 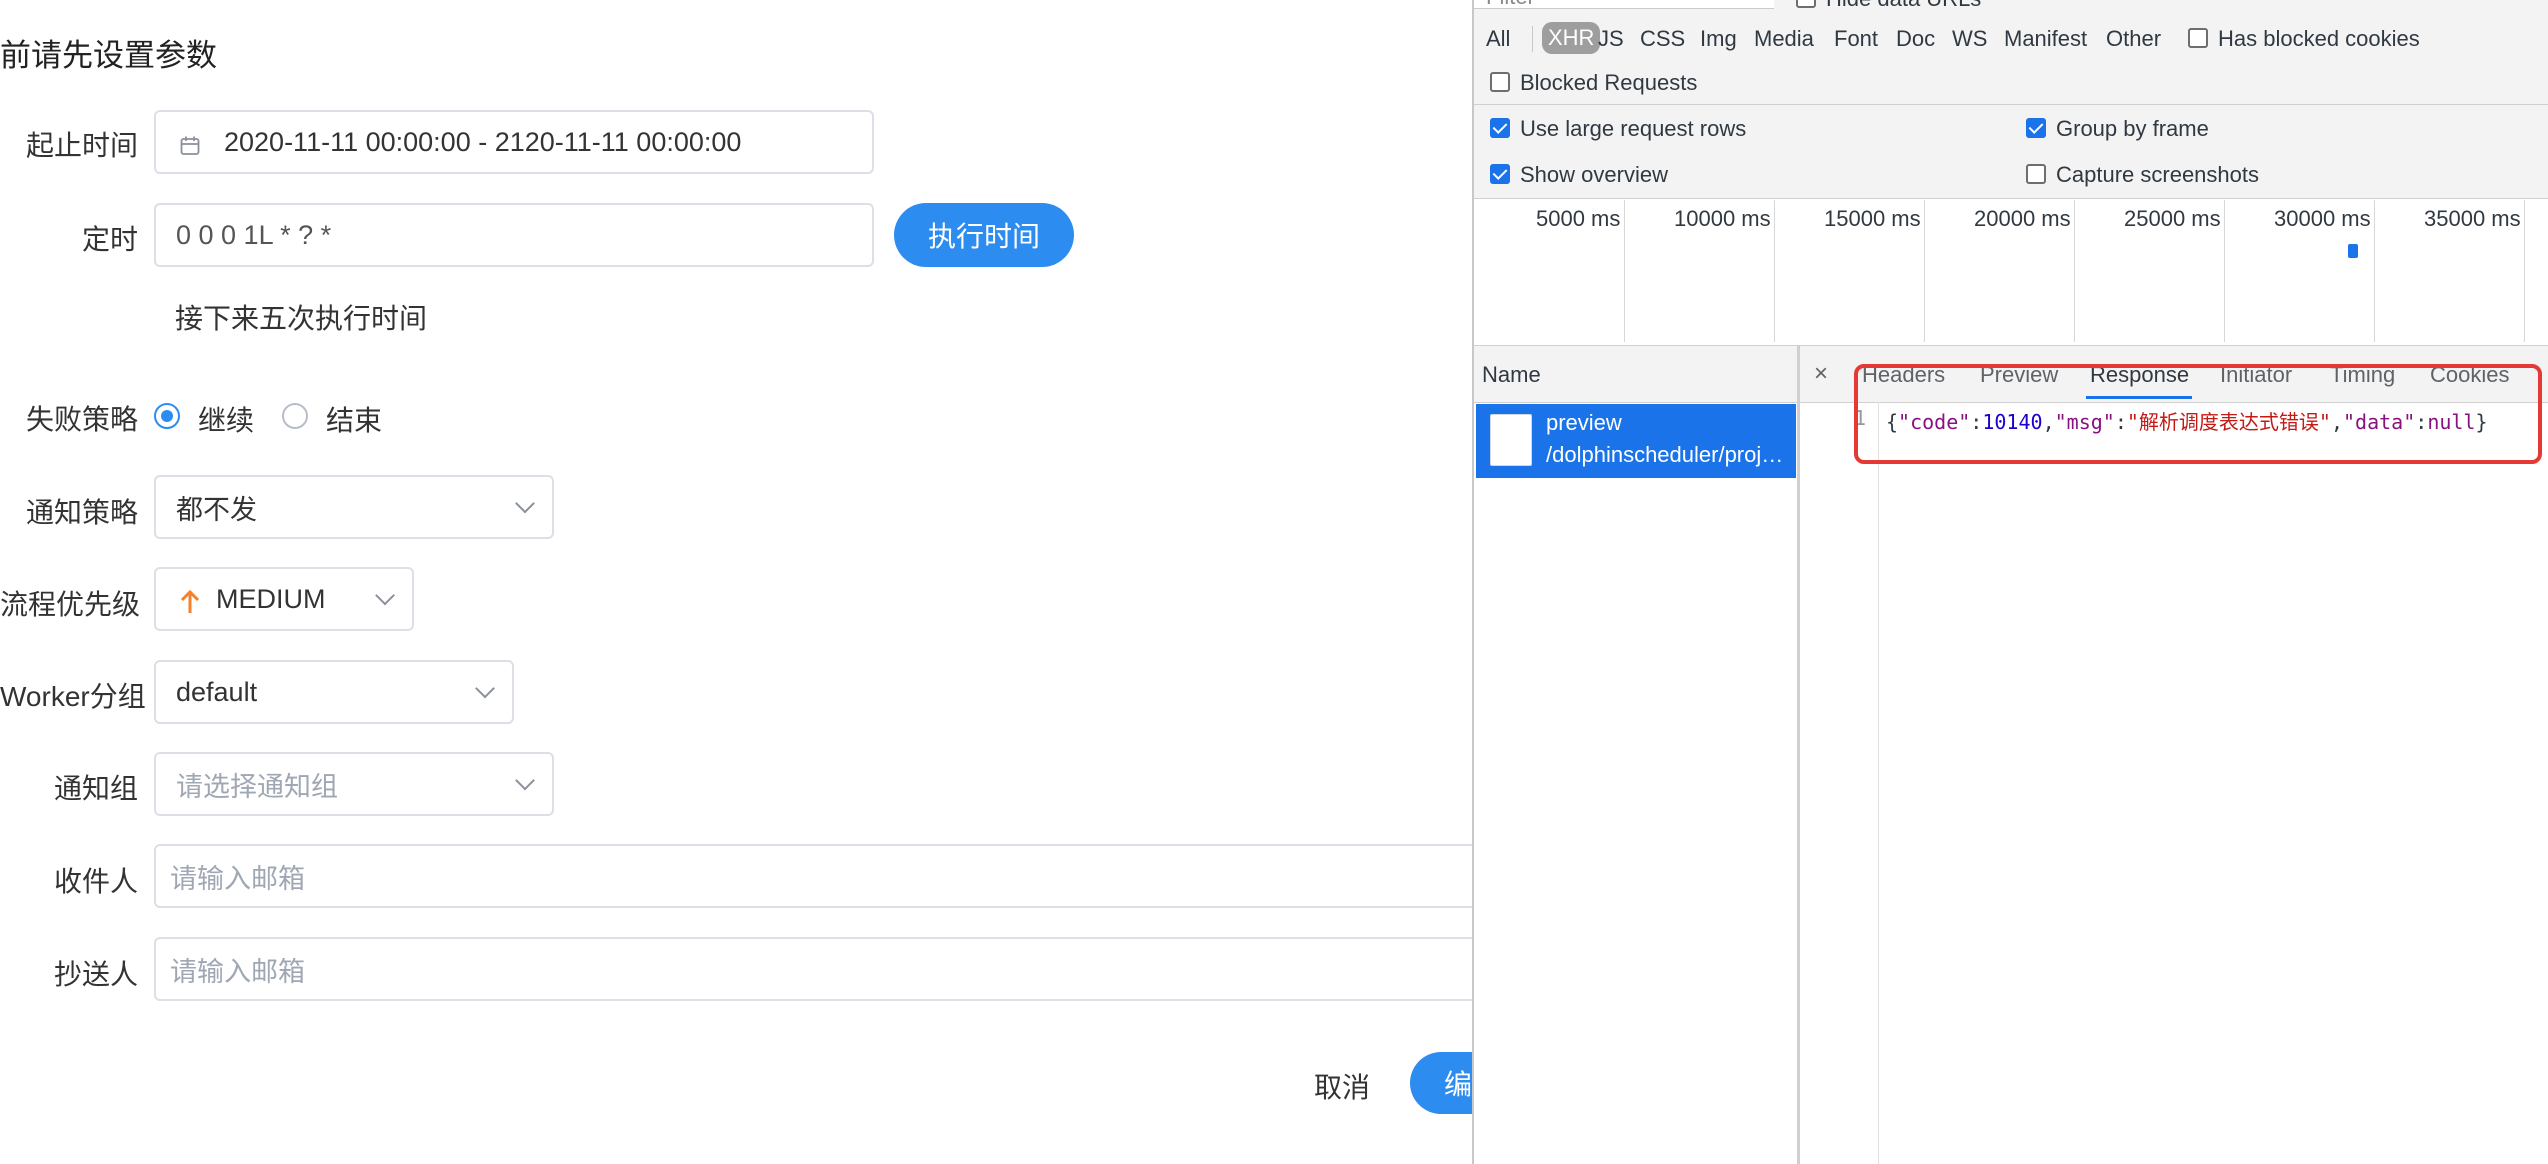 What do you see at coordinates (1635, 374) in the screenshot?
I see `name-column-header: Name` at bounding box center [1635, 374].